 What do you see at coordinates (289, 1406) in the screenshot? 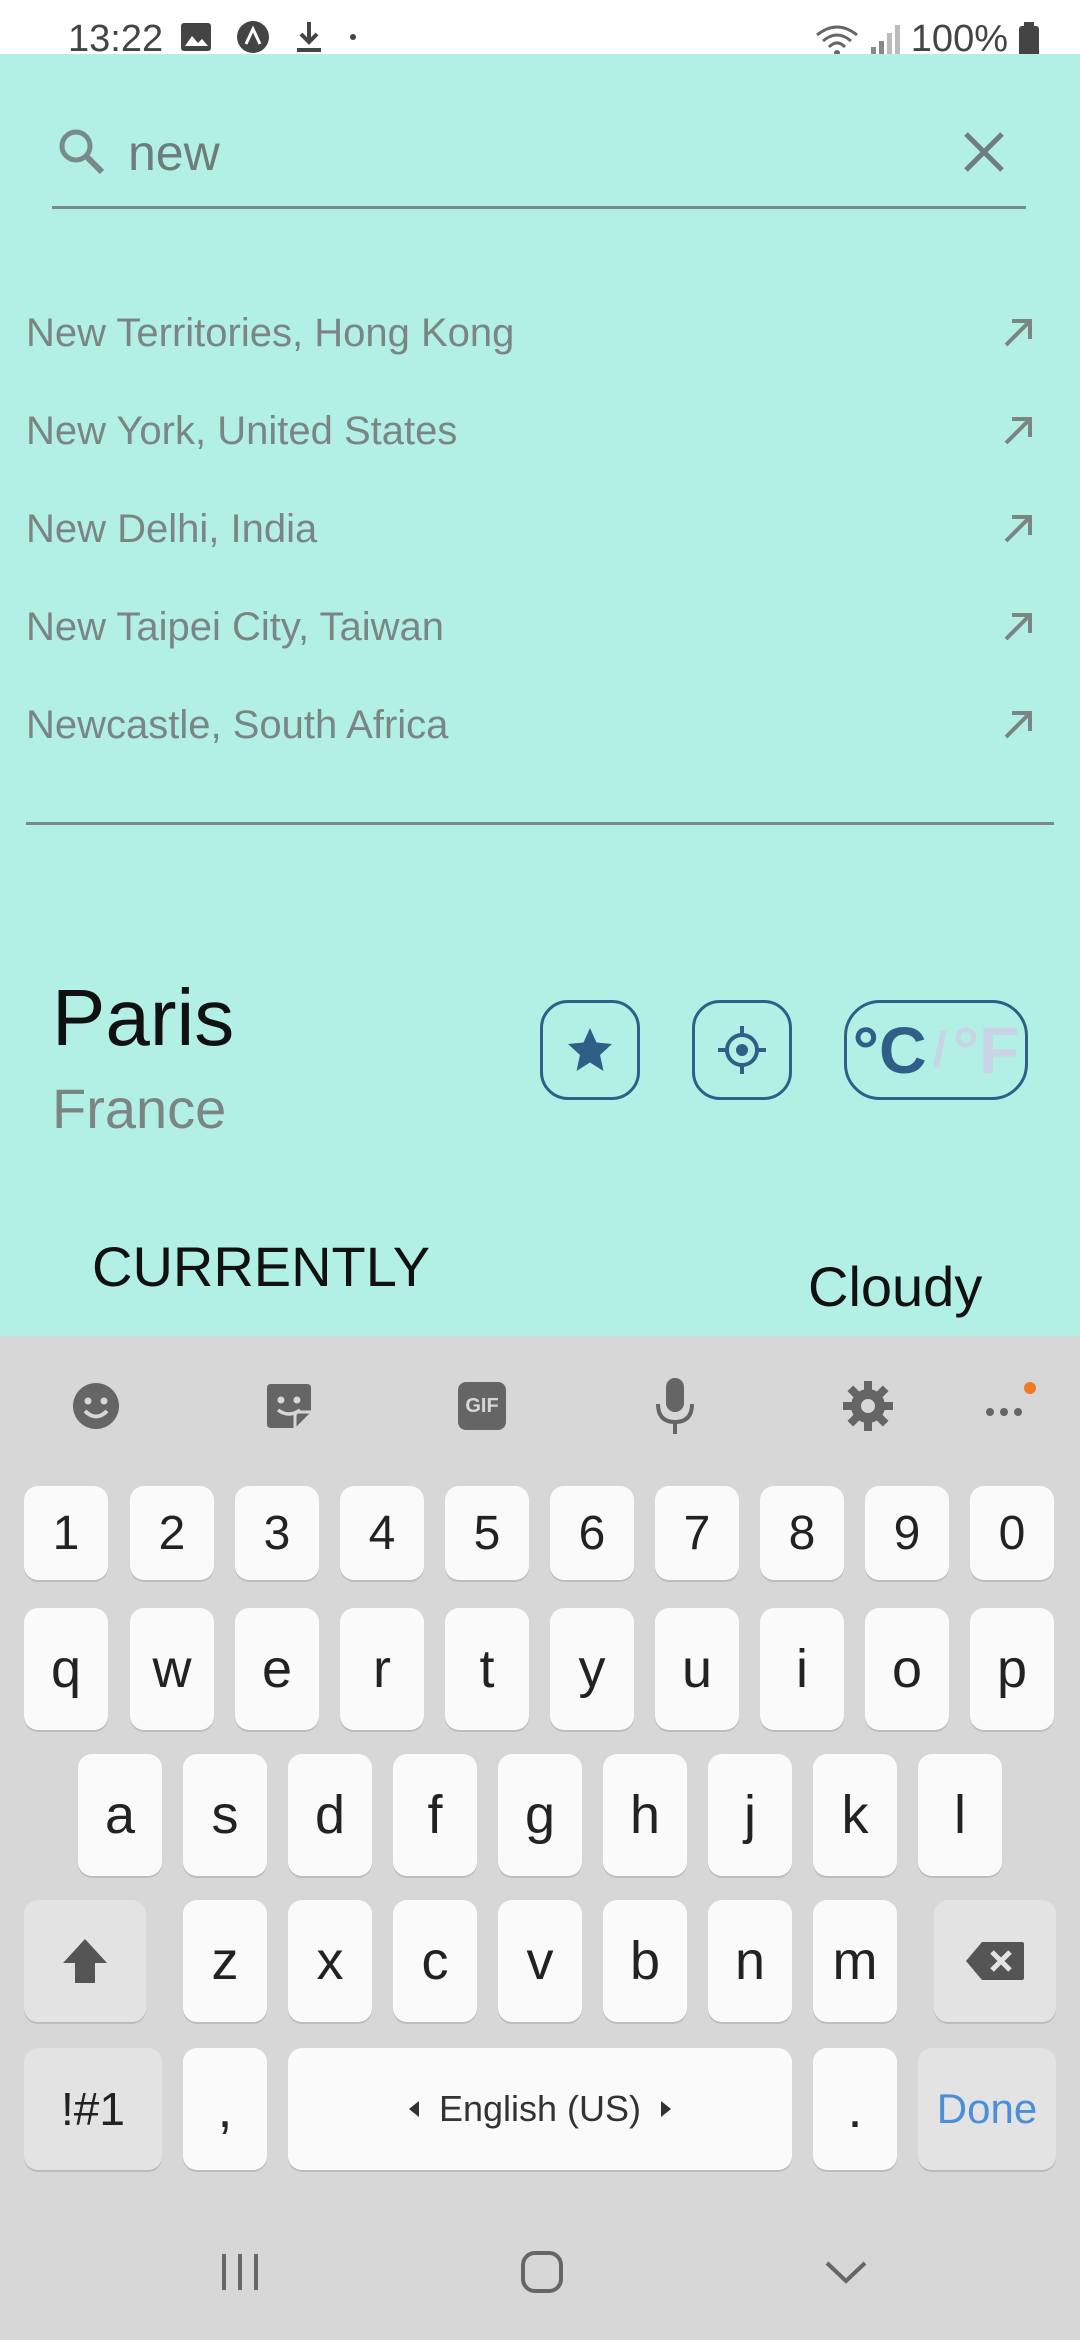
I see `sticker-button` at bounding box center [289, 1406].